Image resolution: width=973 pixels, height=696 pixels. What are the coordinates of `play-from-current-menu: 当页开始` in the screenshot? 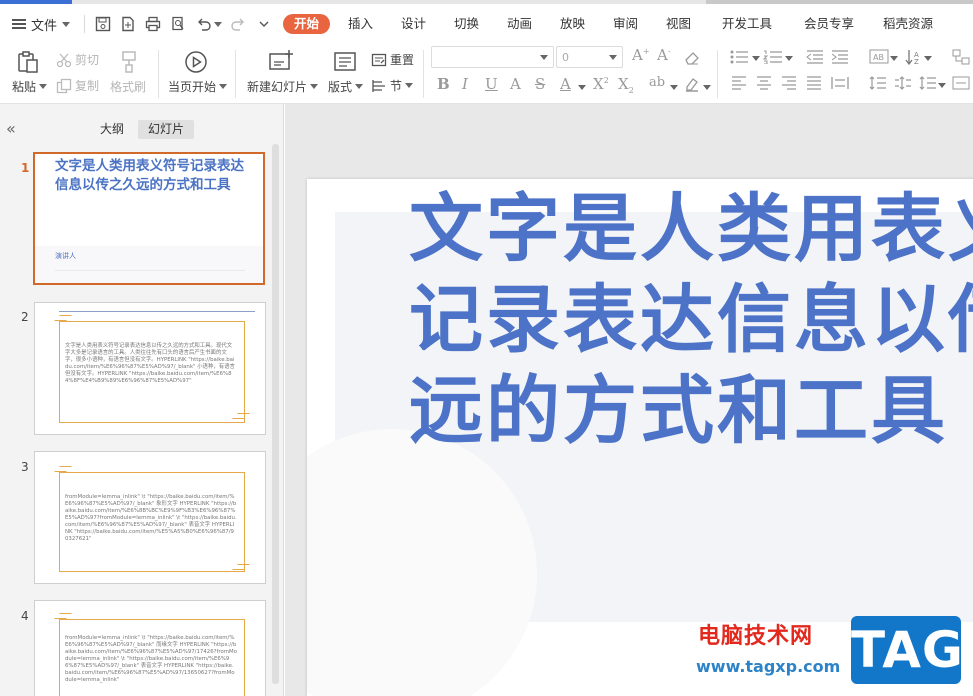 It's located at (198, 86).